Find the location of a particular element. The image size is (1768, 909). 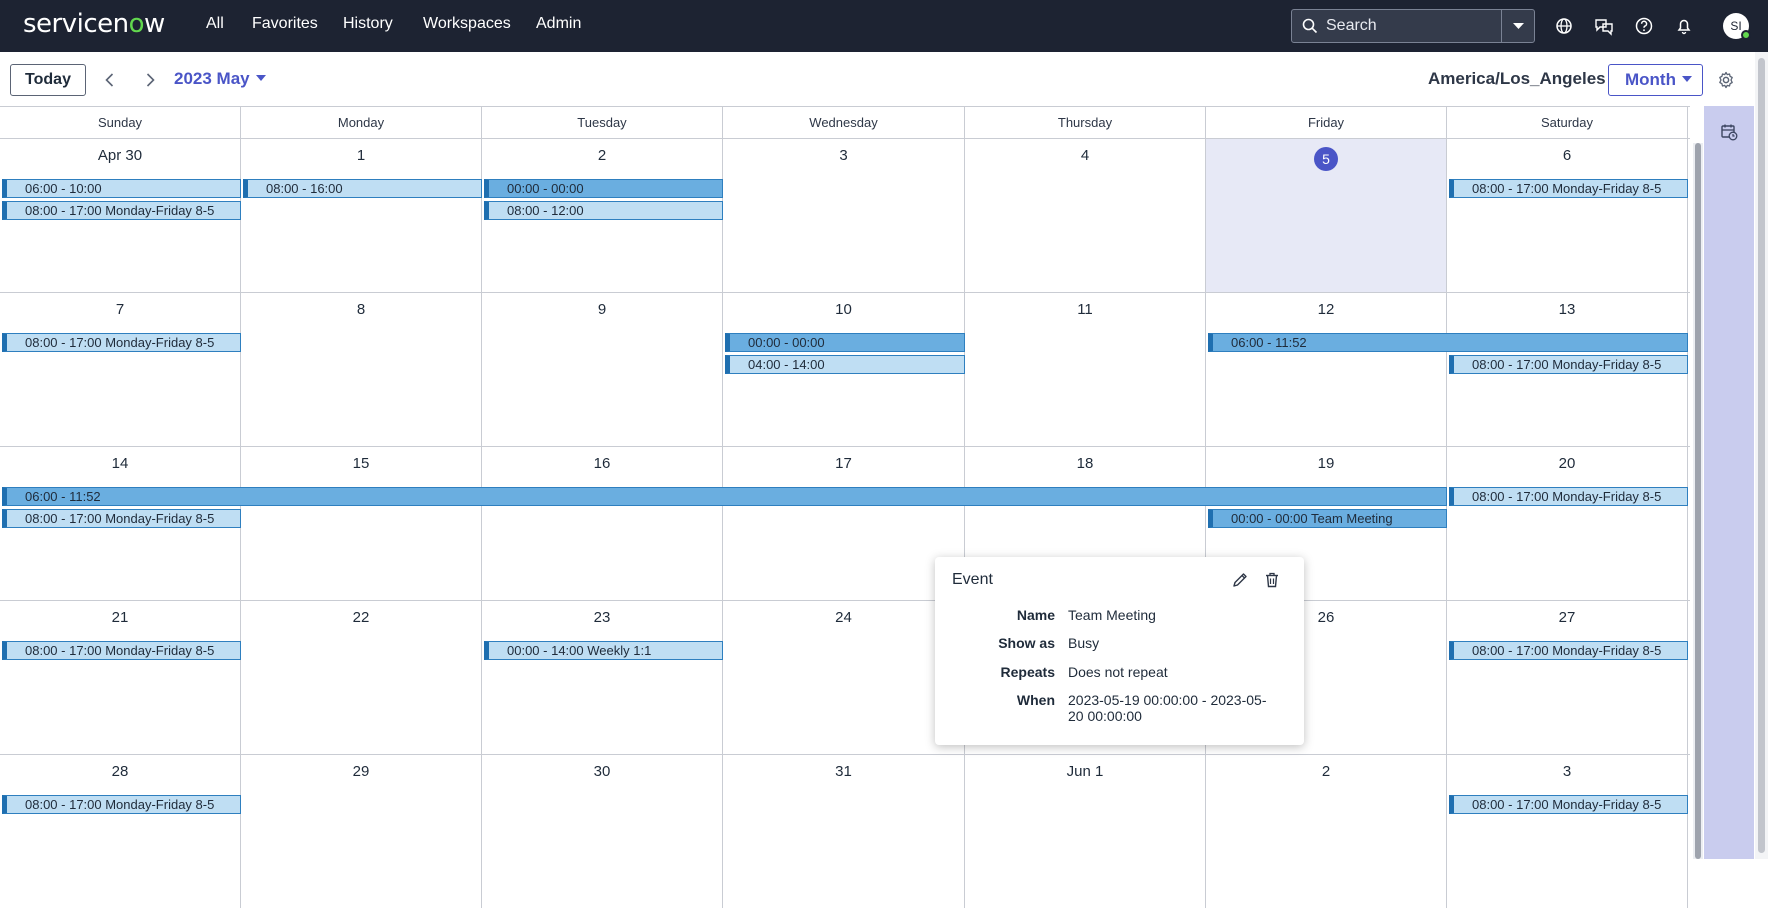

day-cell: 29 is located at coordinates (361, 831).